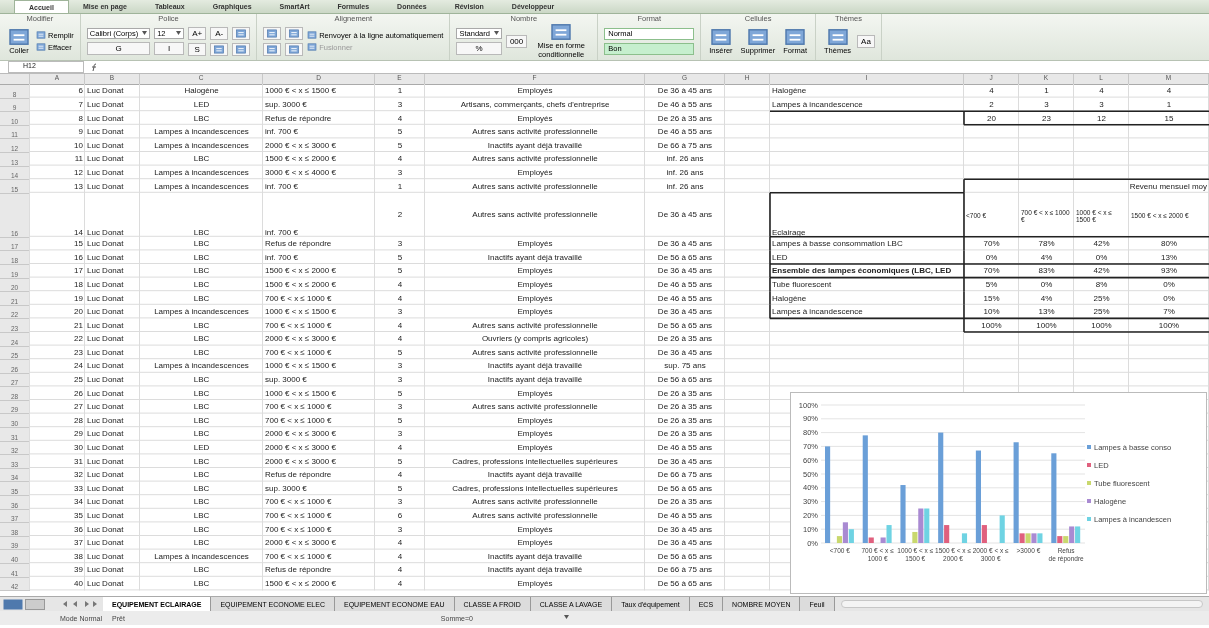 The height and width of the screenshot is (628, 1209). Describe the element at coordinates (1046, 118) in the screenshot. I see `table-cell-text: 23` at that location.